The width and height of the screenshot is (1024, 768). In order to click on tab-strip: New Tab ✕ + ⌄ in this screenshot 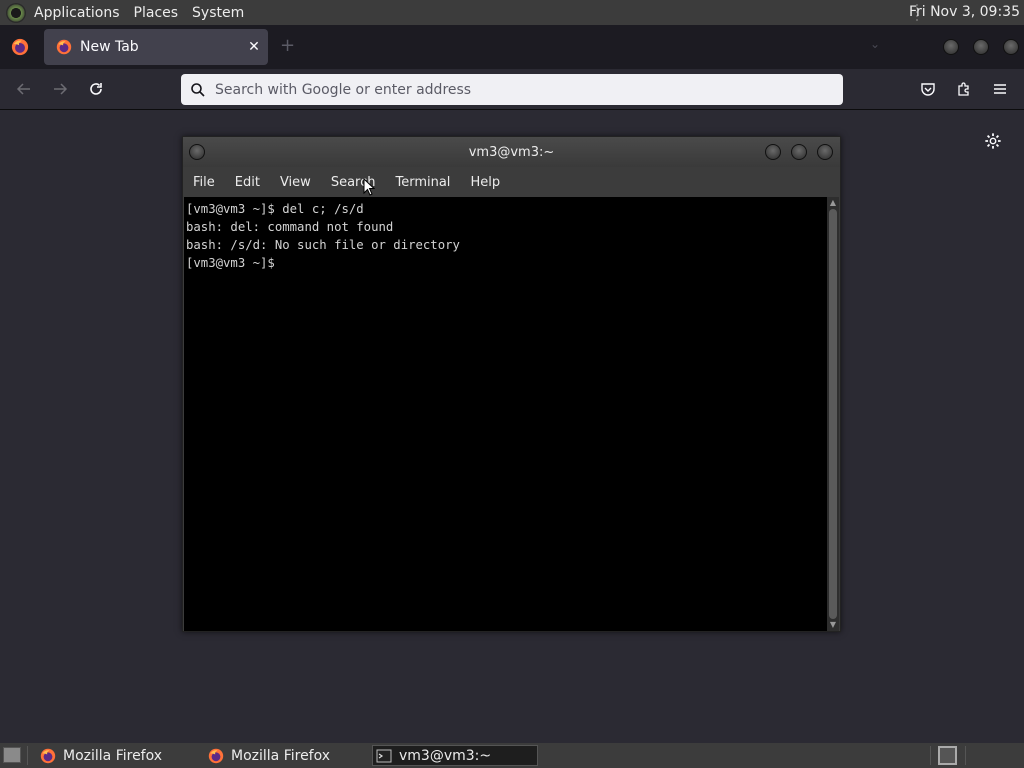, I will do `click(512, 47)`.